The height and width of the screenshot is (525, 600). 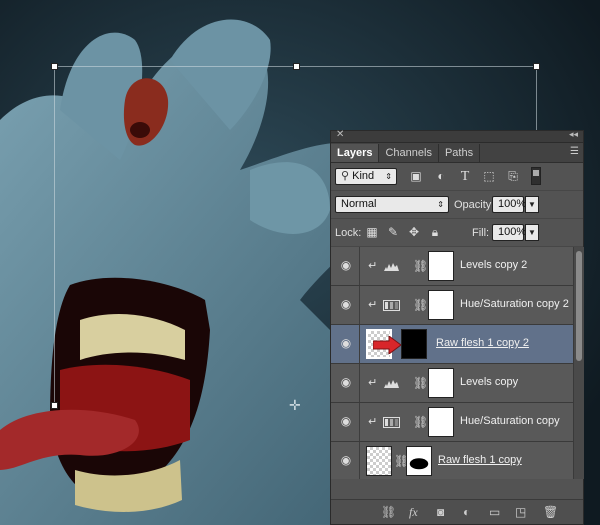 I want to click on layer-style-fx-icon: fx, so click(x=413, y=512).